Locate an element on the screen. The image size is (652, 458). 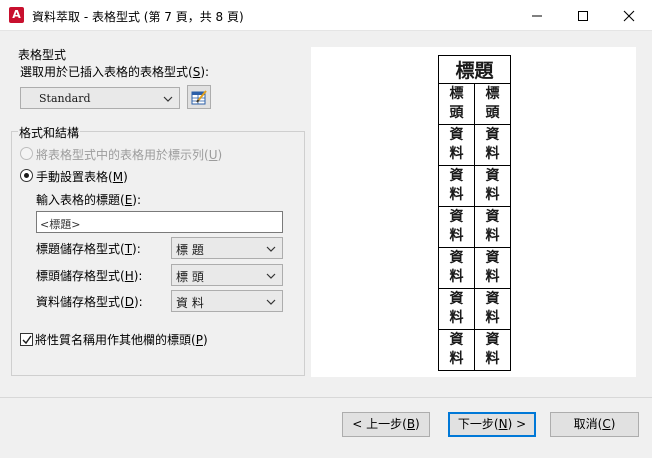
maximize-icon is located at coordinates (583, 16).